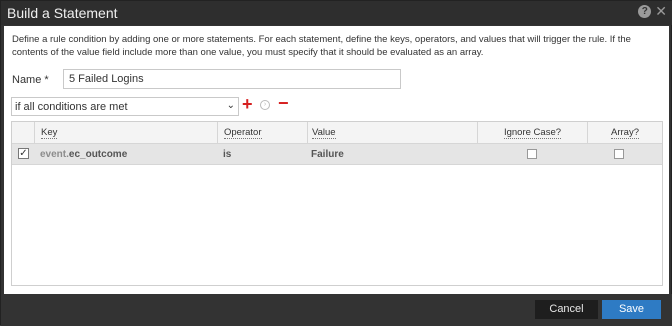 This screenshot has height=326, width=672. I want to click on column-header-array: Array?, so click(624, 132).